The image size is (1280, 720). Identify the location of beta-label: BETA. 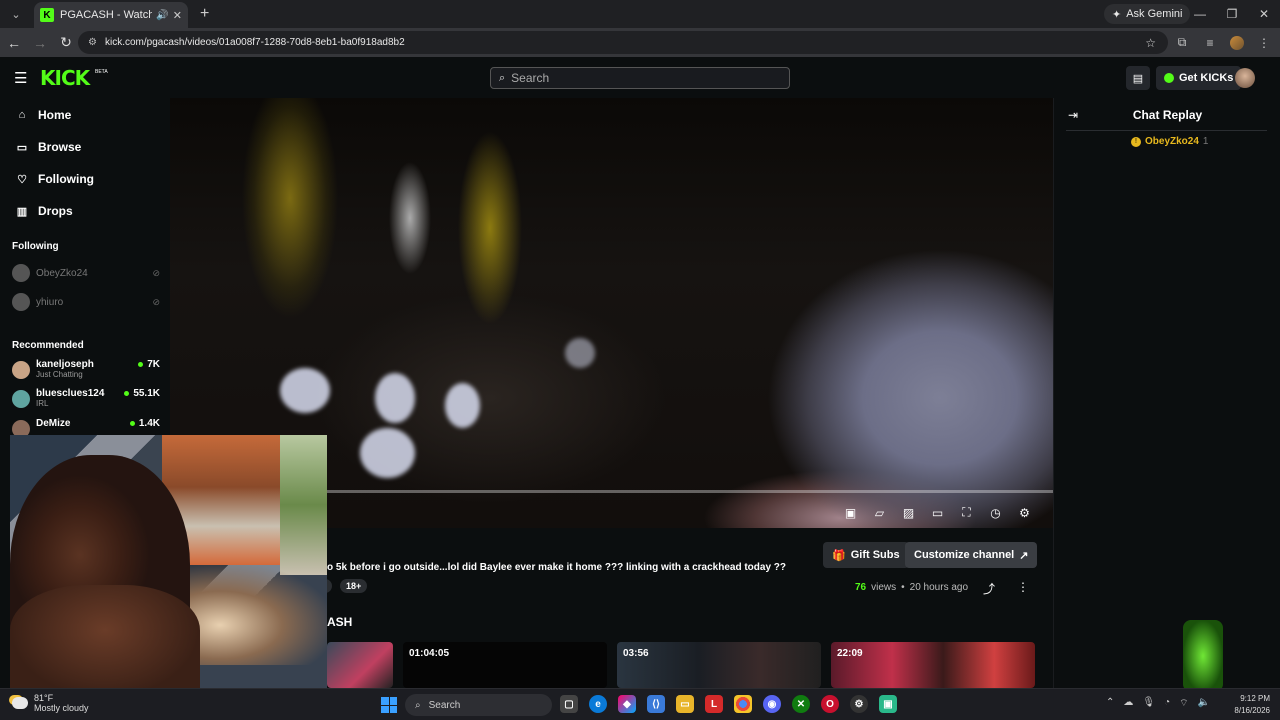
(101, 72).